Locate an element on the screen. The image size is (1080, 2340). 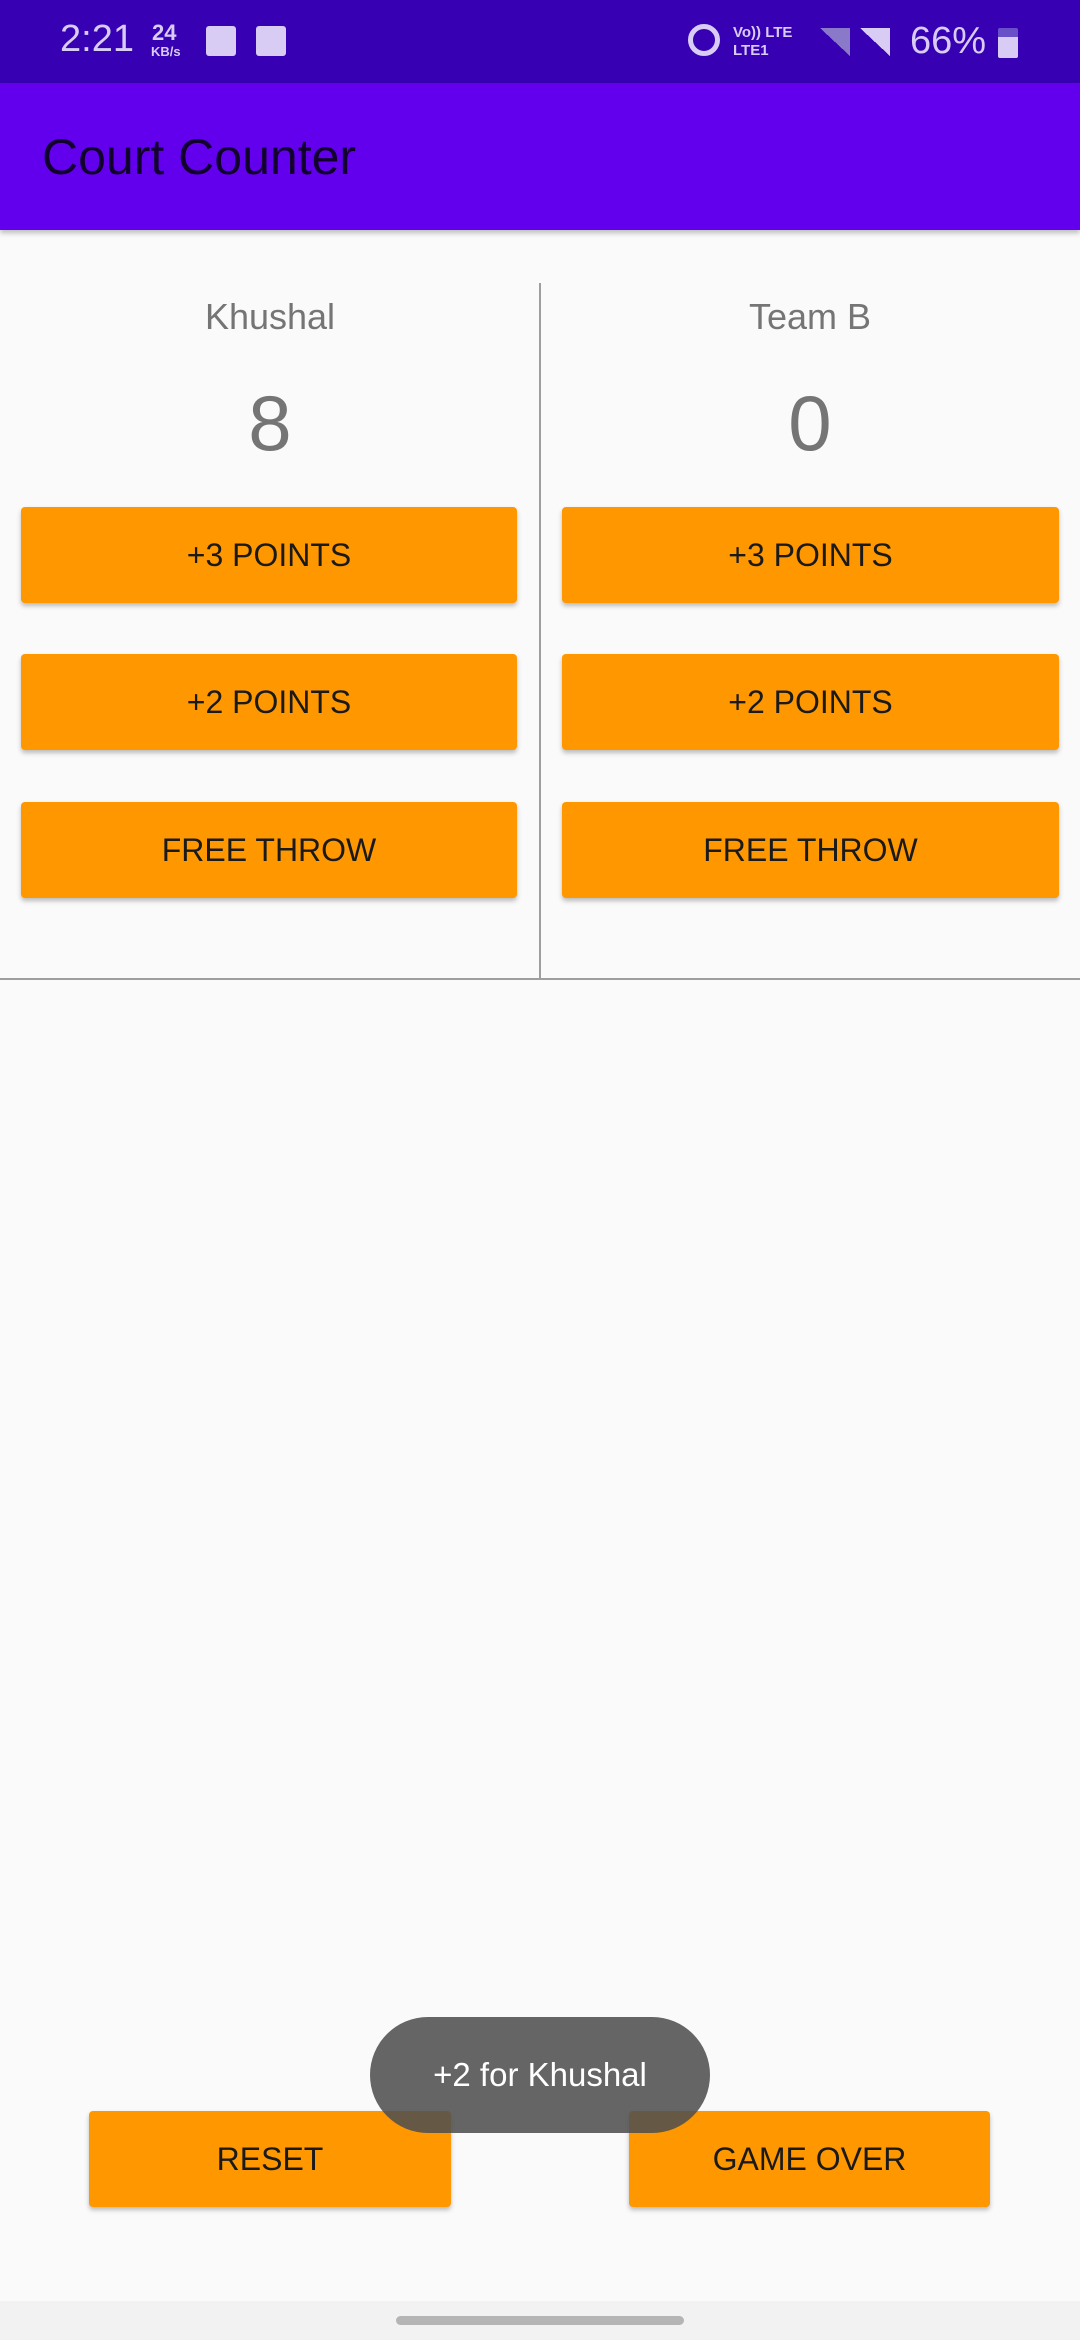
status-bar: 2:21 24 KB/s Vo)) LTE LTE1 66% is located at coordinates (540, 41).